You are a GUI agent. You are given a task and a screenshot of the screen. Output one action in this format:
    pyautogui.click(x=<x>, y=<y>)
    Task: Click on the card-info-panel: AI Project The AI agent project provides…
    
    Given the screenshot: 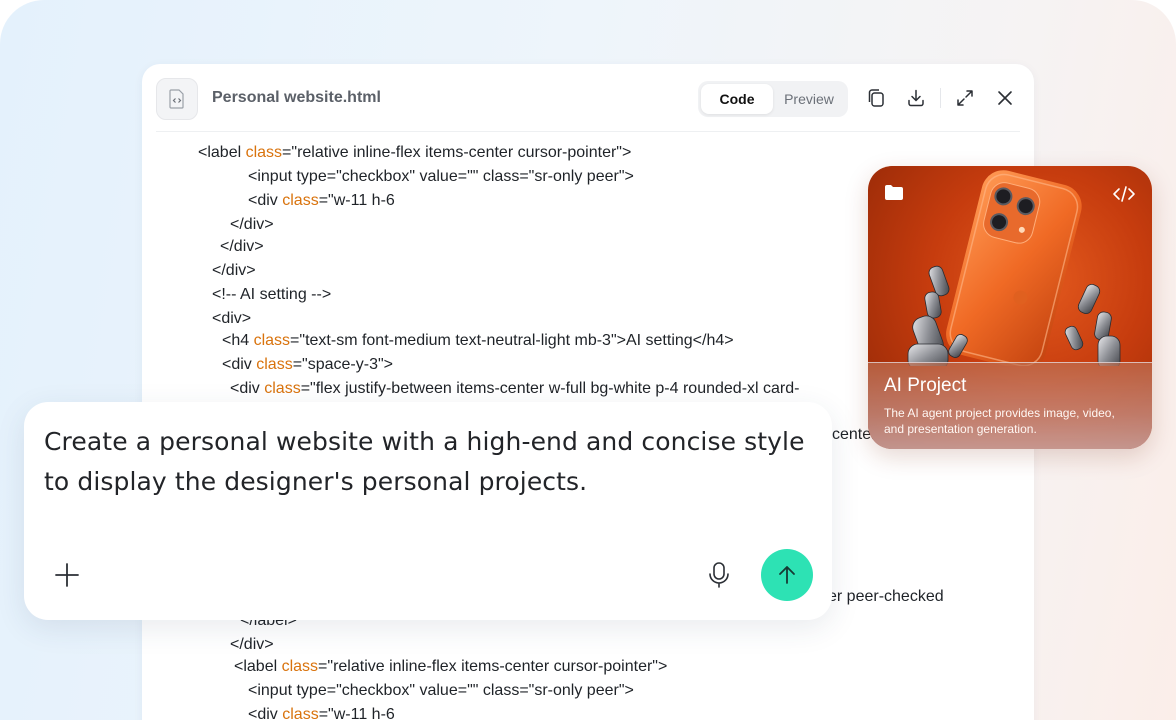 What is the action you would take?
    pyautogui.click(x=1010, y=405)
    